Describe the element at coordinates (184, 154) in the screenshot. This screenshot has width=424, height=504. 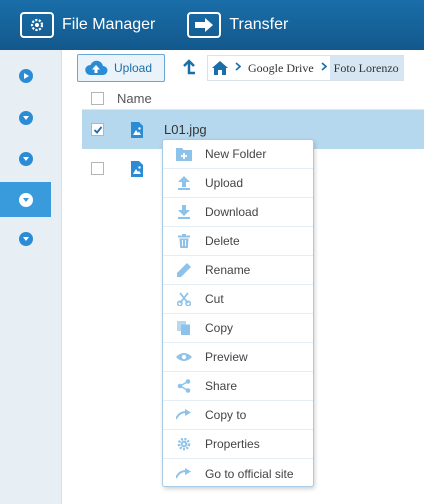
I see `new-folder-icon` at that location.